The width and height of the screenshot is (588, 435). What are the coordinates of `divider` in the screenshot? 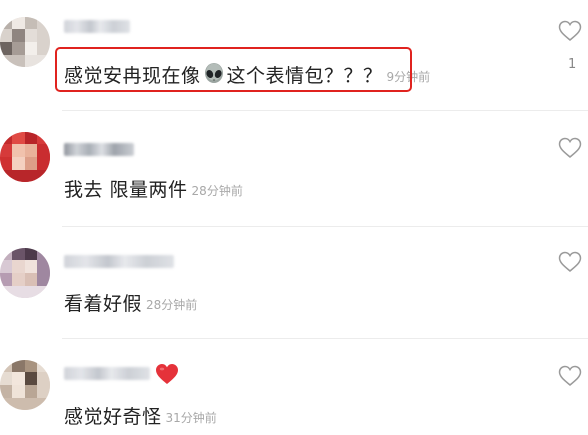 It's located at (325, 110).